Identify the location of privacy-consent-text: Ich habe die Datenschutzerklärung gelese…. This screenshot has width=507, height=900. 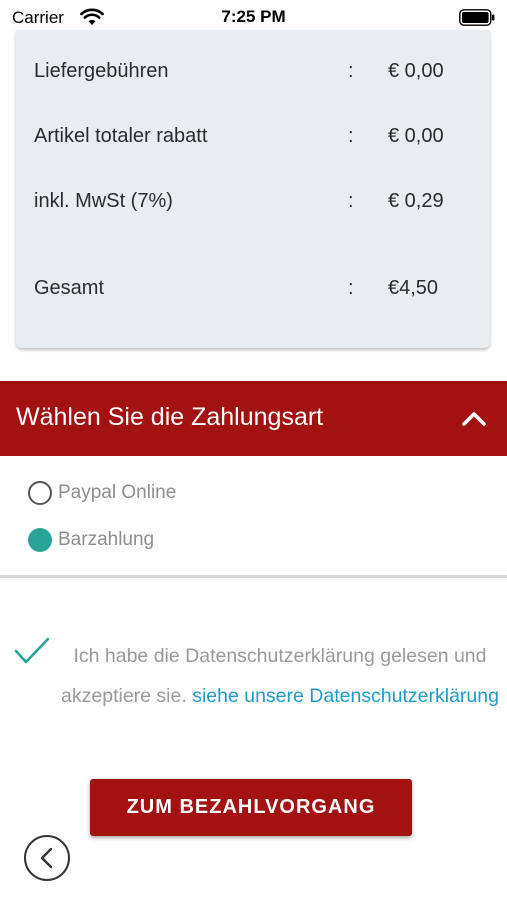
(280, 676).